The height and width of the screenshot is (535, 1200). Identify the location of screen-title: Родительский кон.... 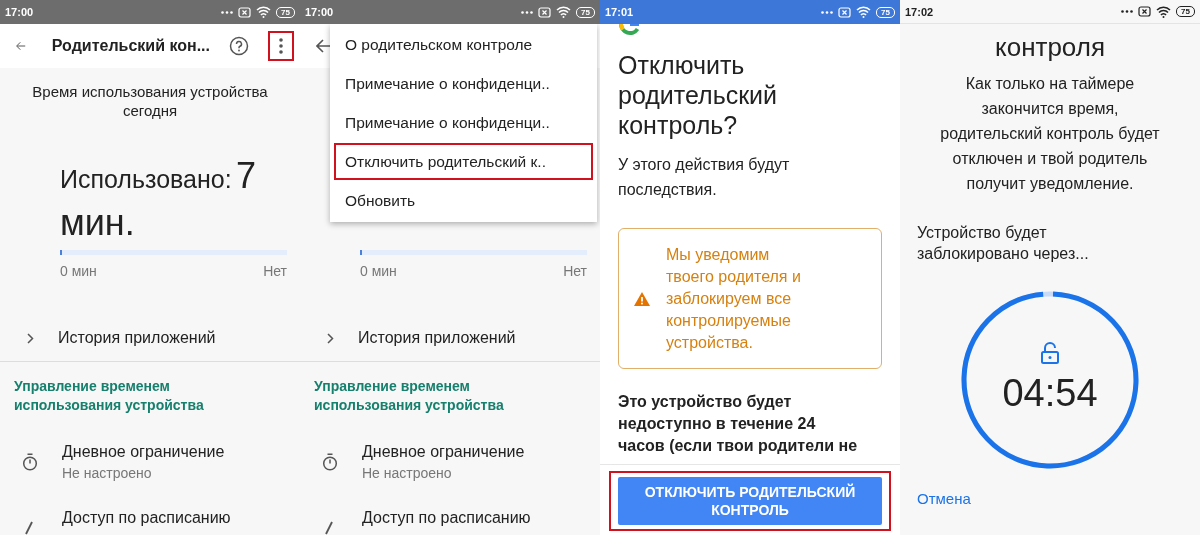
(130, 46).